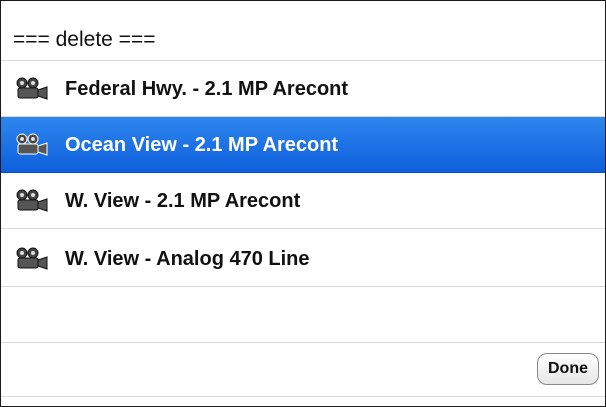 This screenshot has height=407, width=606. What do you see at coordinates (207, 89) in the screenshot?
I see `list-item-label: Federal Hwy. - 2.1 MP Arecont` at bounding box center [207, 89].